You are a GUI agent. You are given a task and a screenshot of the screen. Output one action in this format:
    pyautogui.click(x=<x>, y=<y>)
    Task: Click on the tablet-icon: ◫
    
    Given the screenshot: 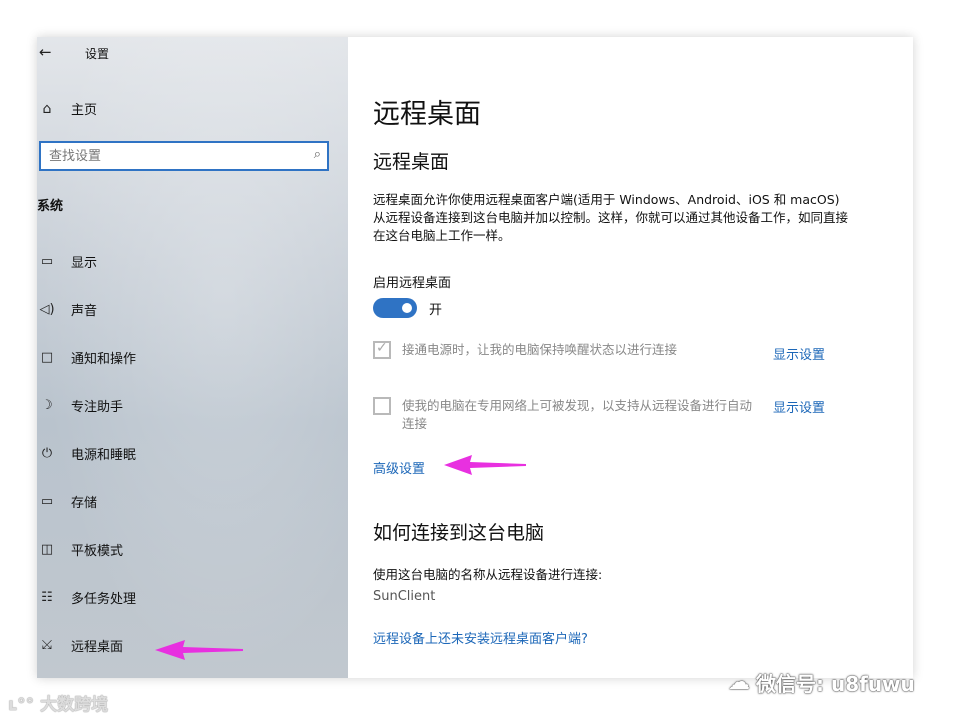 What is the action you would take?
    pyautogui.click(x=47, y=549)
    